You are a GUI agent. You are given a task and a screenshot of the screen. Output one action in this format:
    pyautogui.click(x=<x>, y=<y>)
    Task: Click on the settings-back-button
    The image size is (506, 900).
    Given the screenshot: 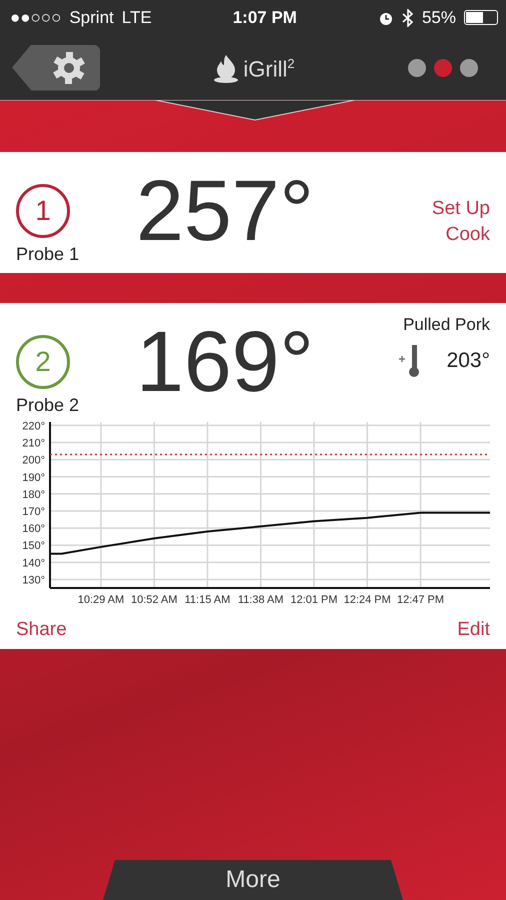 What is the action you would take?
    pyautogui.click(x=56, y=67)
    